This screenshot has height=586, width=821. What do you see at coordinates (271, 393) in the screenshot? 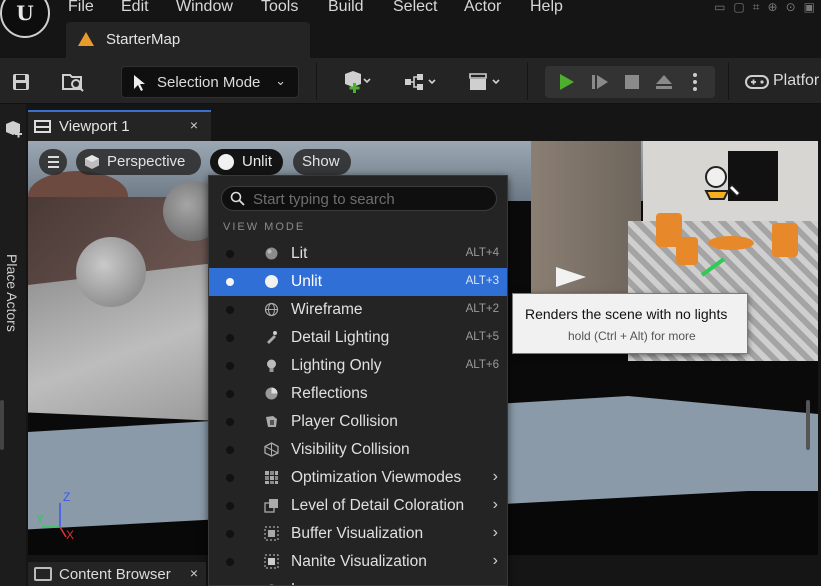
I see `reflections-icon` at bounding box center [271, 393].